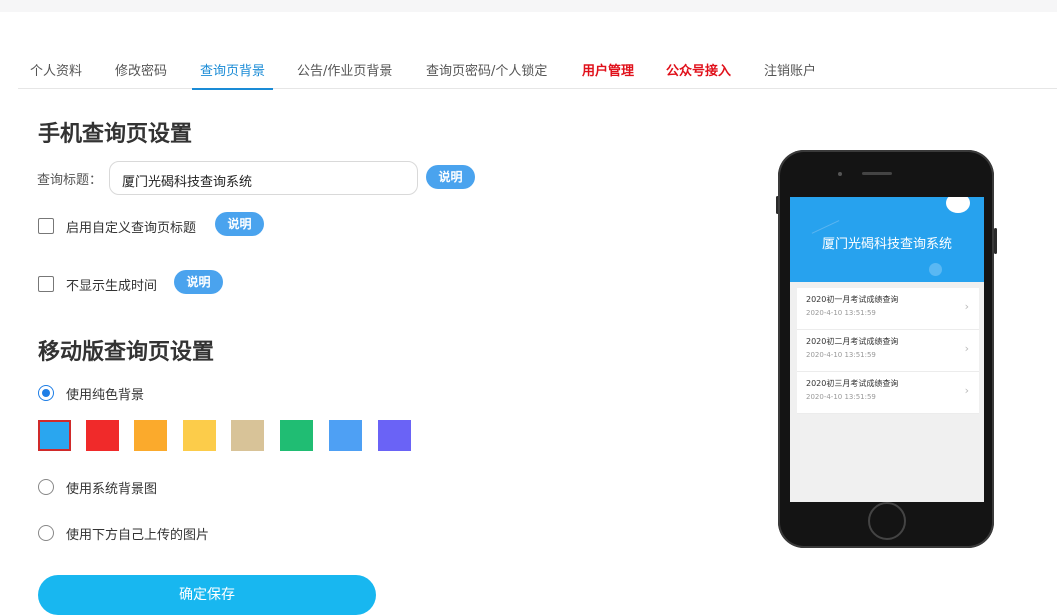 The height and width of the screenshot is (615, 1057). Describe the element at coordinates (486, 69) in the screenshot. I see `tab-query-password-lock: 查询页密码/个人锁定` at that location.